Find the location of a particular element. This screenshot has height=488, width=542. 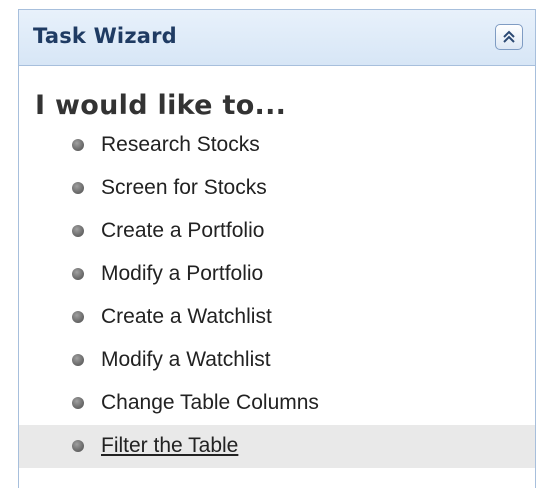

task-link: Create a Watchlist is located at coordinates (186, 317).